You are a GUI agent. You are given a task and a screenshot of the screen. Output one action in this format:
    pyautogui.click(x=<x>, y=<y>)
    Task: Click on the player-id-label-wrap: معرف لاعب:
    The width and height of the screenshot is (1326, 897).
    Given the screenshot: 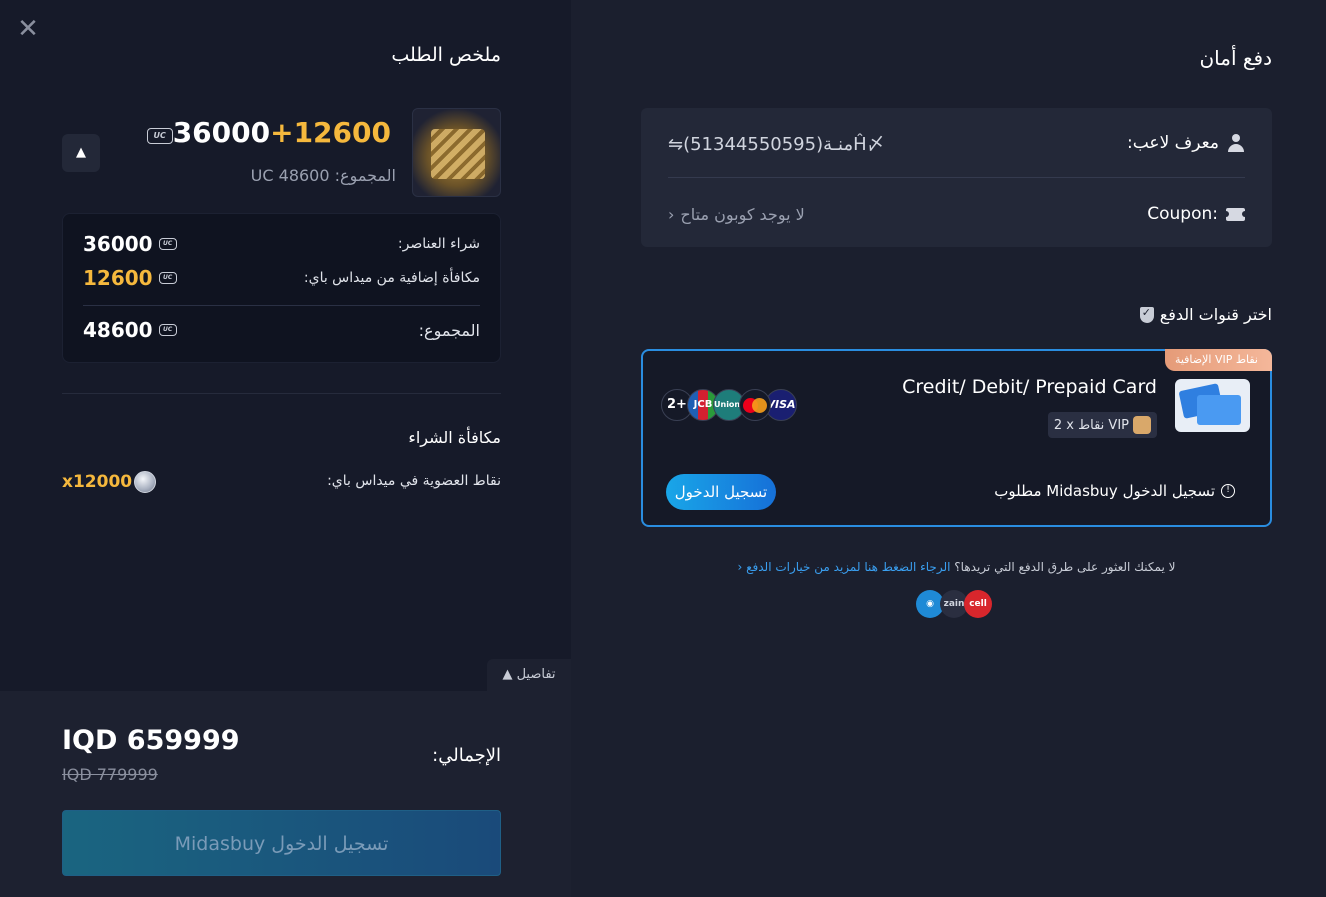 What is the action you would take?
    pyautogui.click(x=1186, y=143)
    